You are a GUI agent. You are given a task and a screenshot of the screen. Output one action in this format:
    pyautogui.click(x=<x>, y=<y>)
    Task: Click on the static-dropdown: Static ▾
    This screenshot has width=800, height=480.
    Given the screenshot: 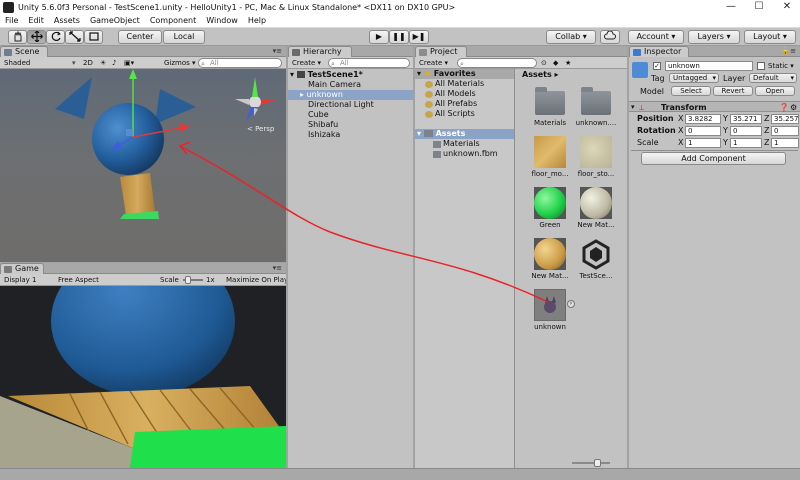 What is the action you would take?
    pyautogui.click(x=781, y=66)
    